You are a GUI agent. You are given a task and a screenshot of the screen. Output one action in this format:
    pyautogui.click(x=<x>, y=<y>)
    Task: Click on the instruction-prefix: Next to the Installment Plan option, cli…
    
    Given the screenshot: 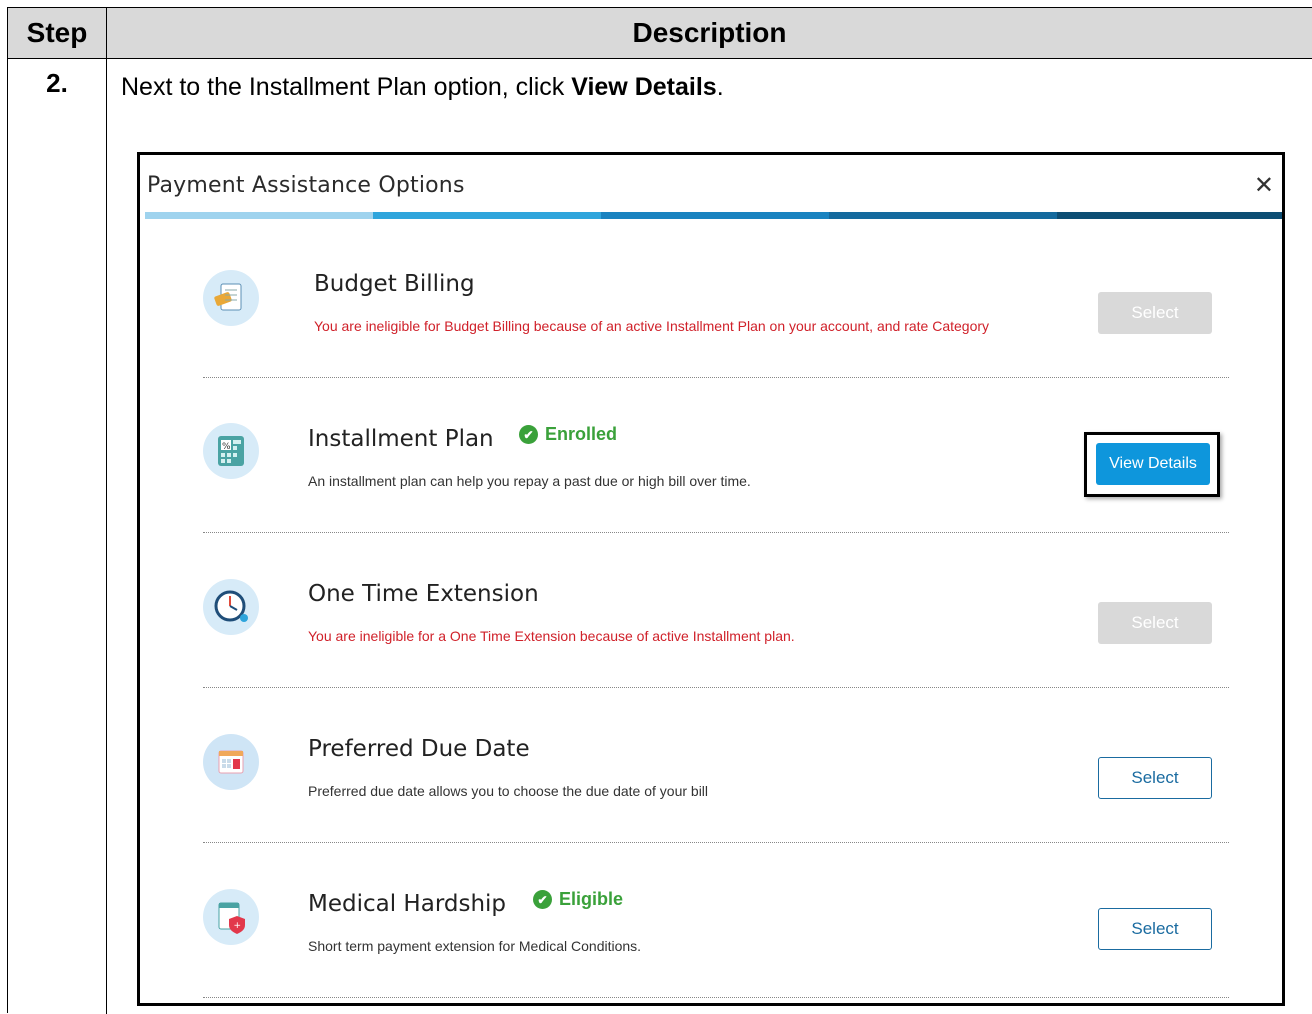 What is the action you would take?
    pyautogui.click(x=346, y=87)
    